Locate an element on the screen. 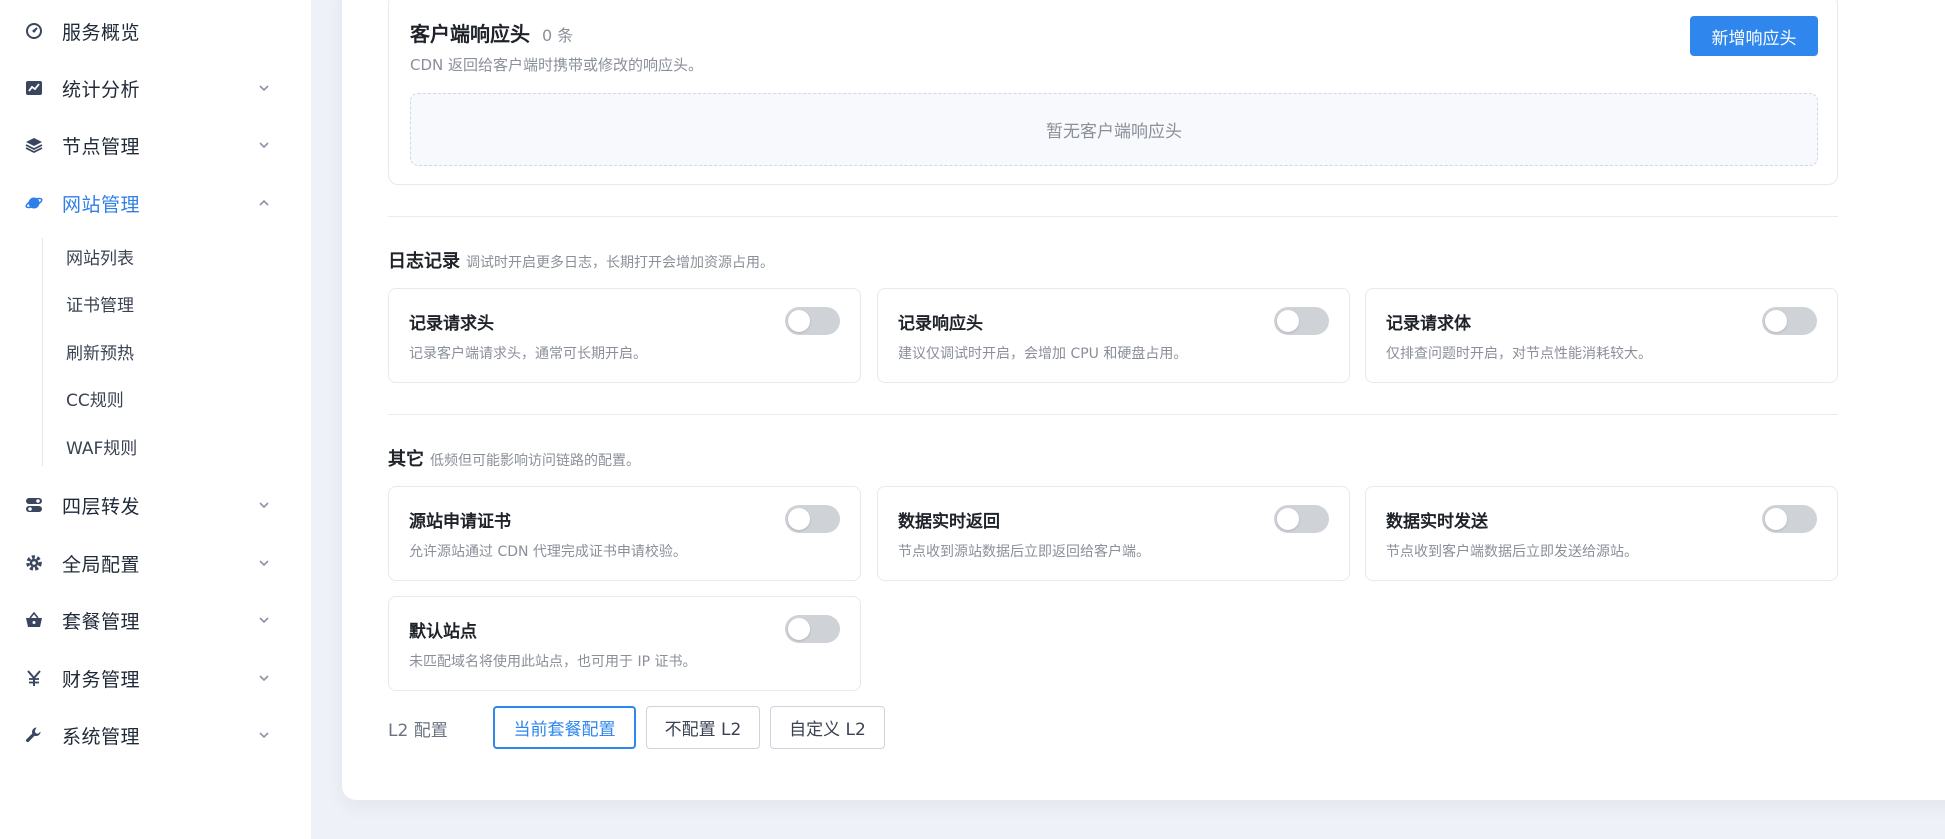 This screenshot has width=1945, height=839. chart-icon is located at coordinates (34, 88).